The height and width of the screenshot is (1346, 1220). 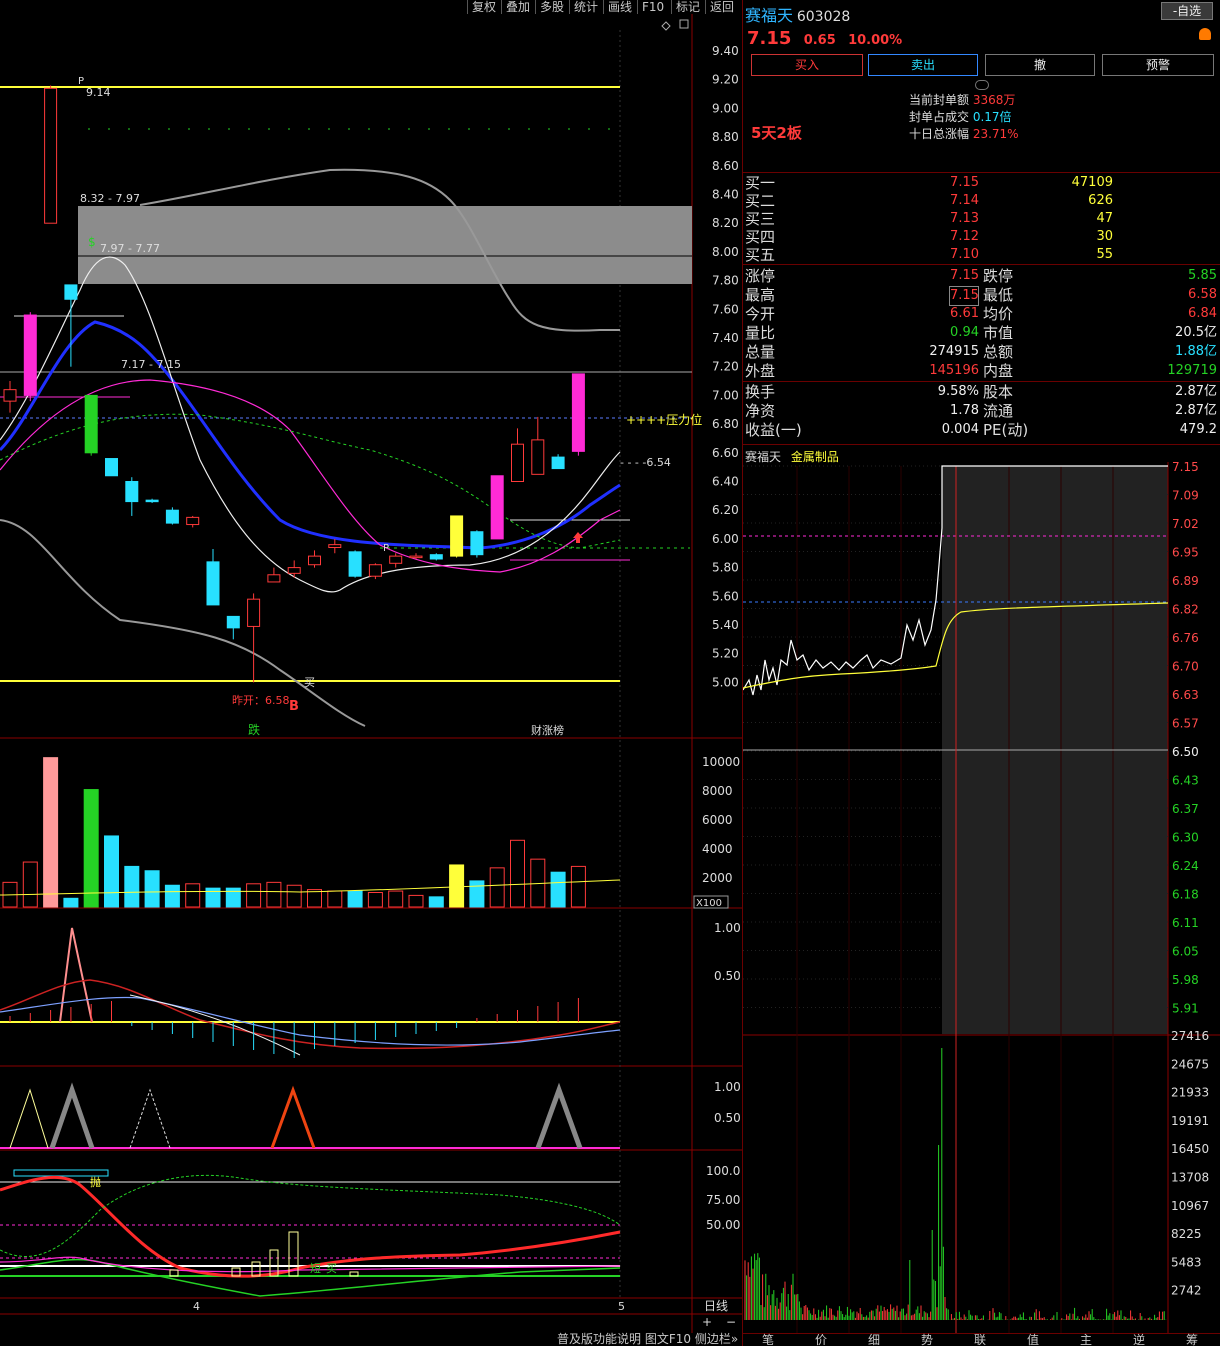 I want to click on price-tick: 9.40, so click(x=725, y=51).